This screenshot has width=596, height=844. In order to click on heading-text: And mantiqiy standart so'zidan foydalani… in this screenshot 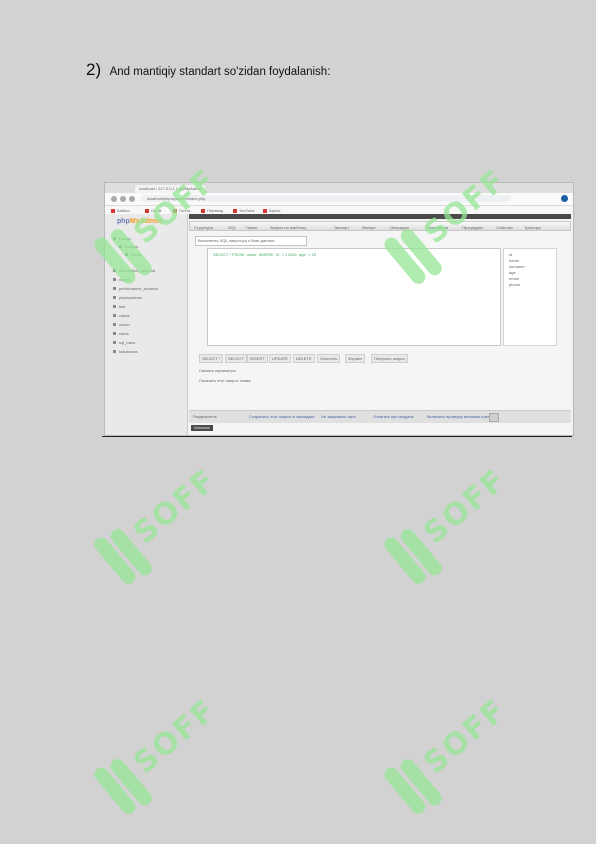, I will do `click(220, 72)`.